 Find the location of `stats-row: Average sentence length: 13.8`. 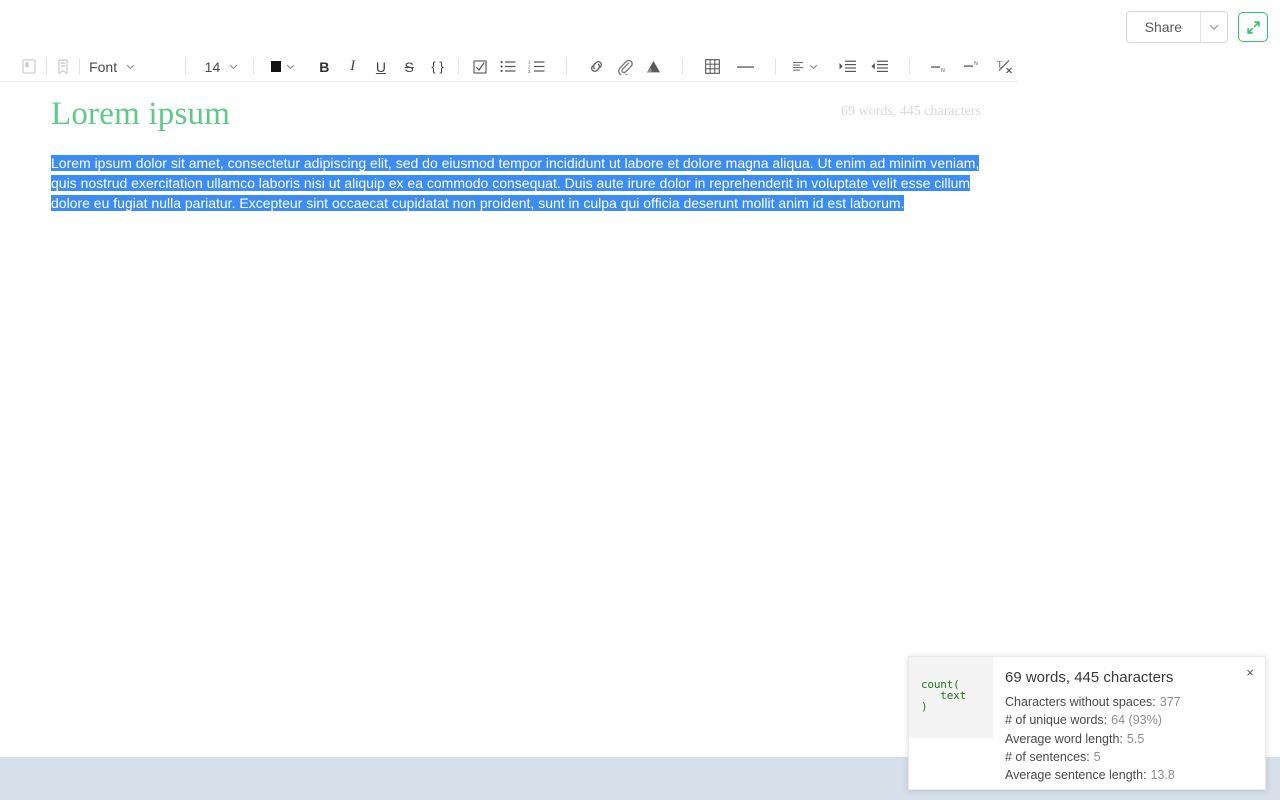

stats-row: Average sentence length: 13.8 is located at coordinates (1130, 775).